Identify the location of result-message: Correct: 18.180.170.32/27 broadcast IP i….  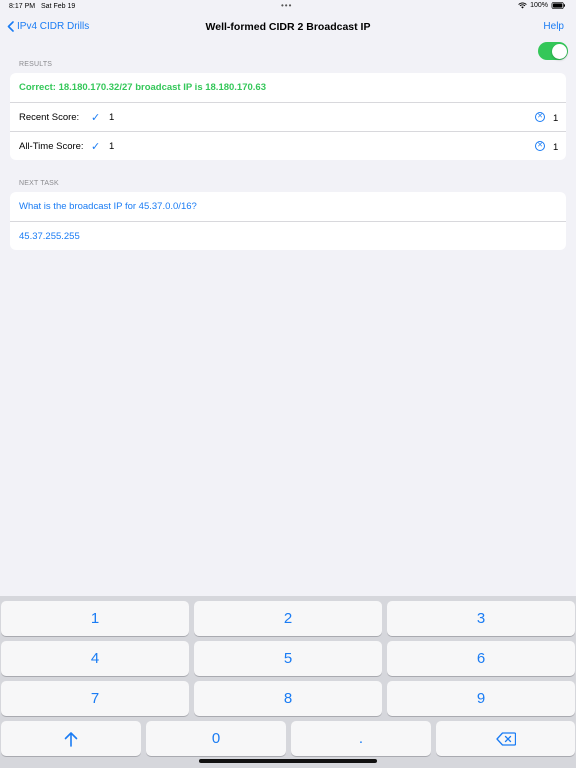
(142, 87).